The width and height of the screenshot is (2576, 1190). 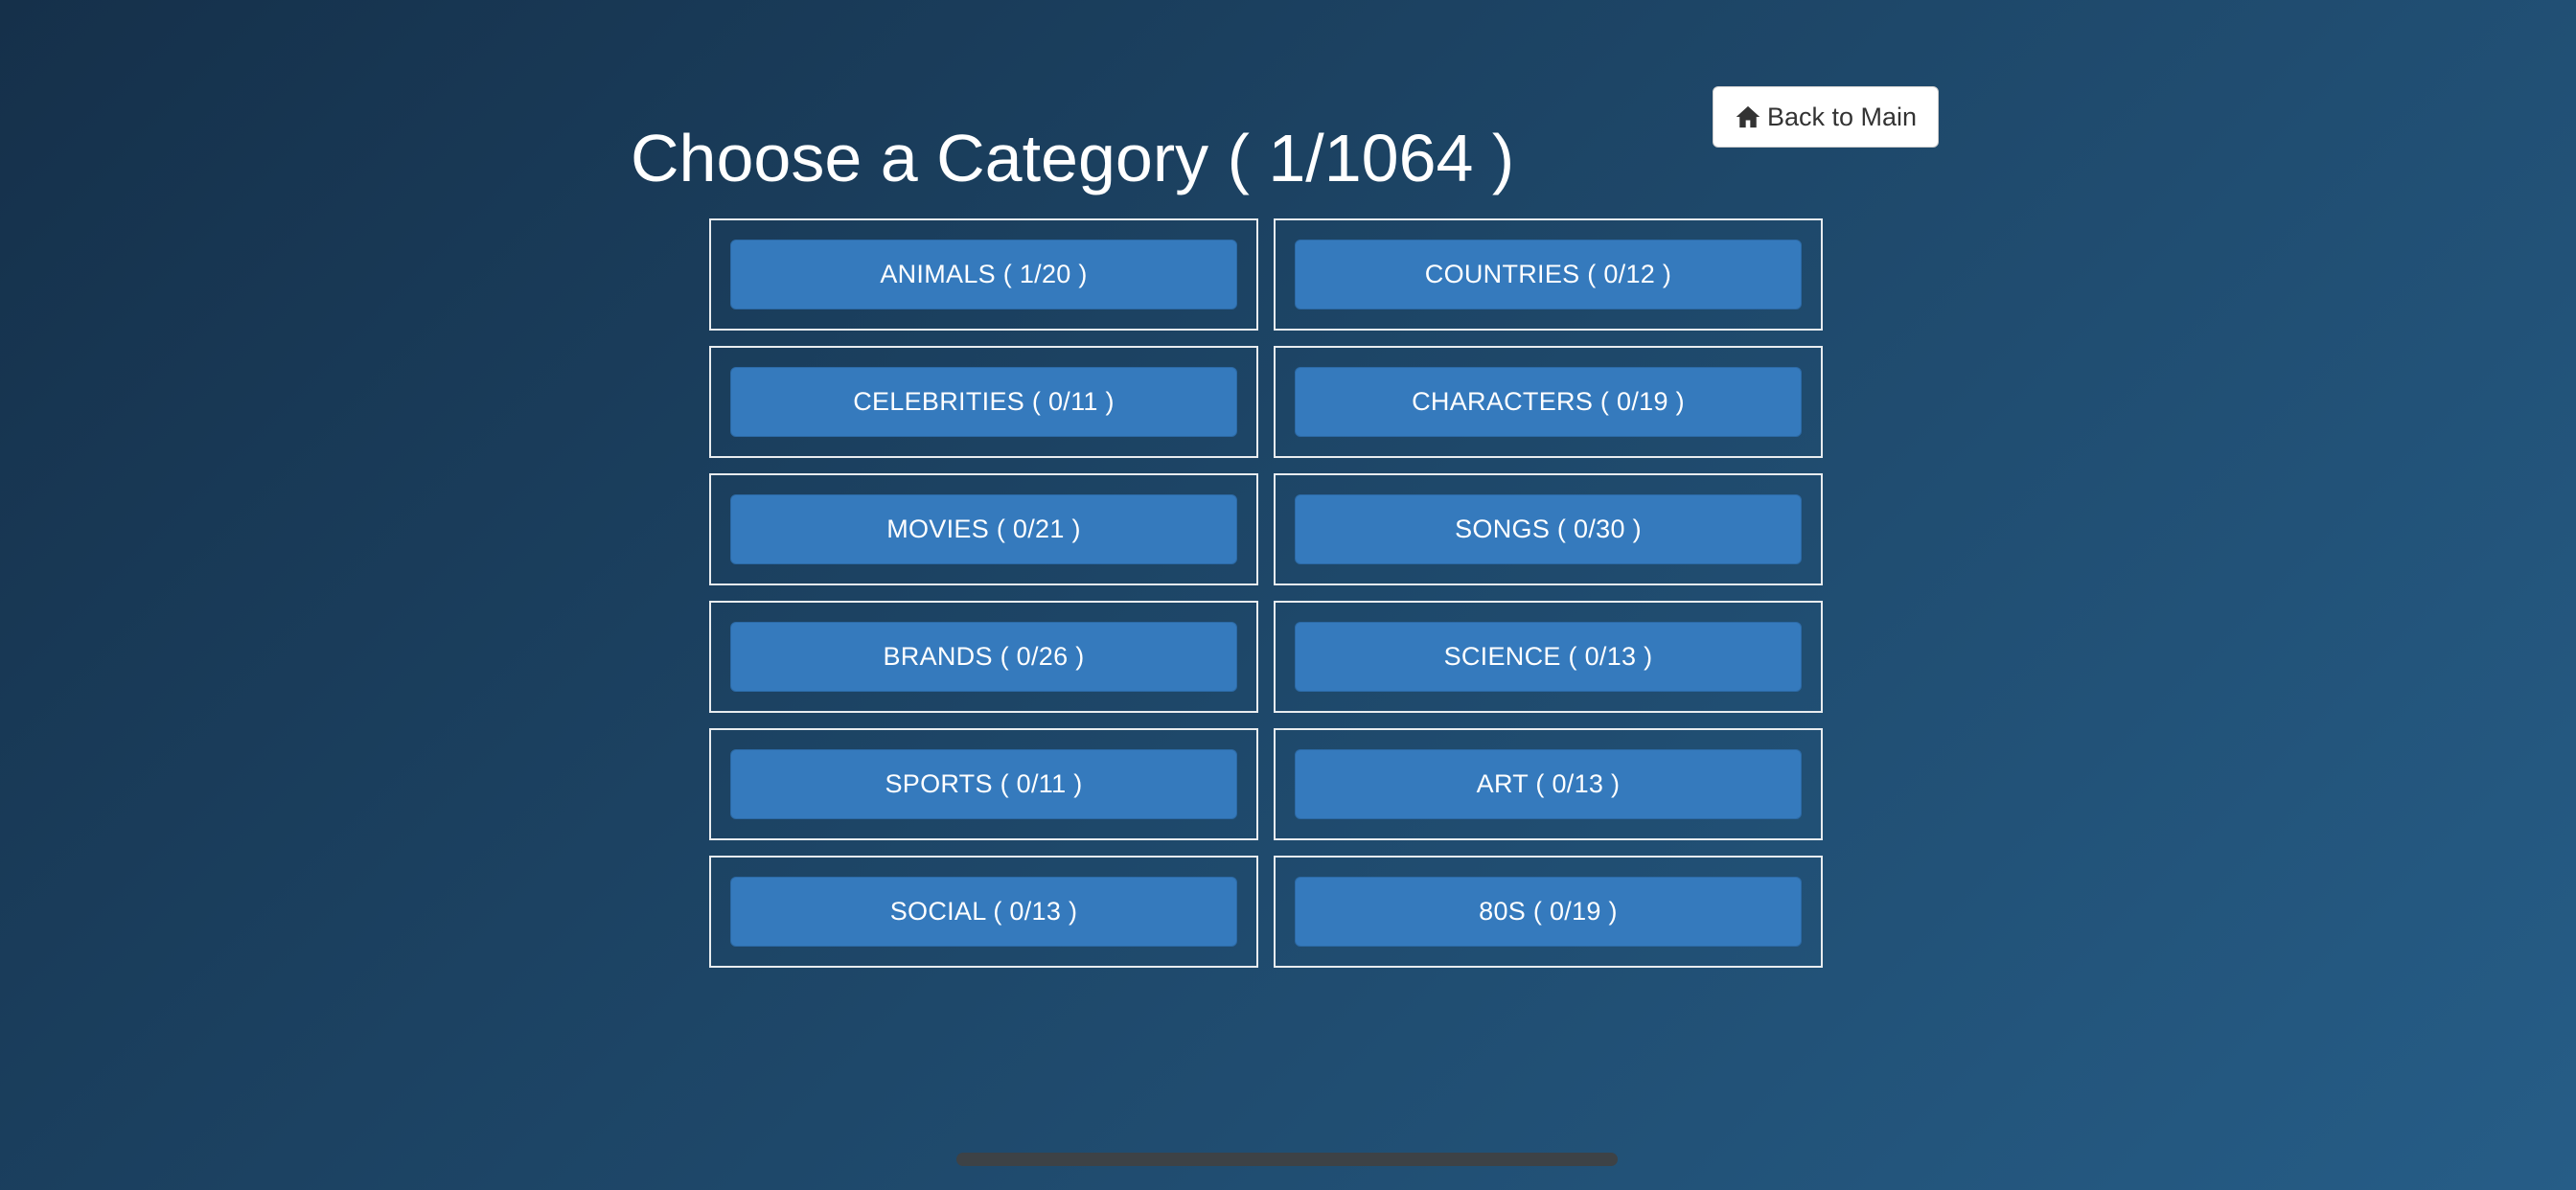 I want to click on category-cell: MOVIES ( 0/21 ), so click(x=983, y=529).